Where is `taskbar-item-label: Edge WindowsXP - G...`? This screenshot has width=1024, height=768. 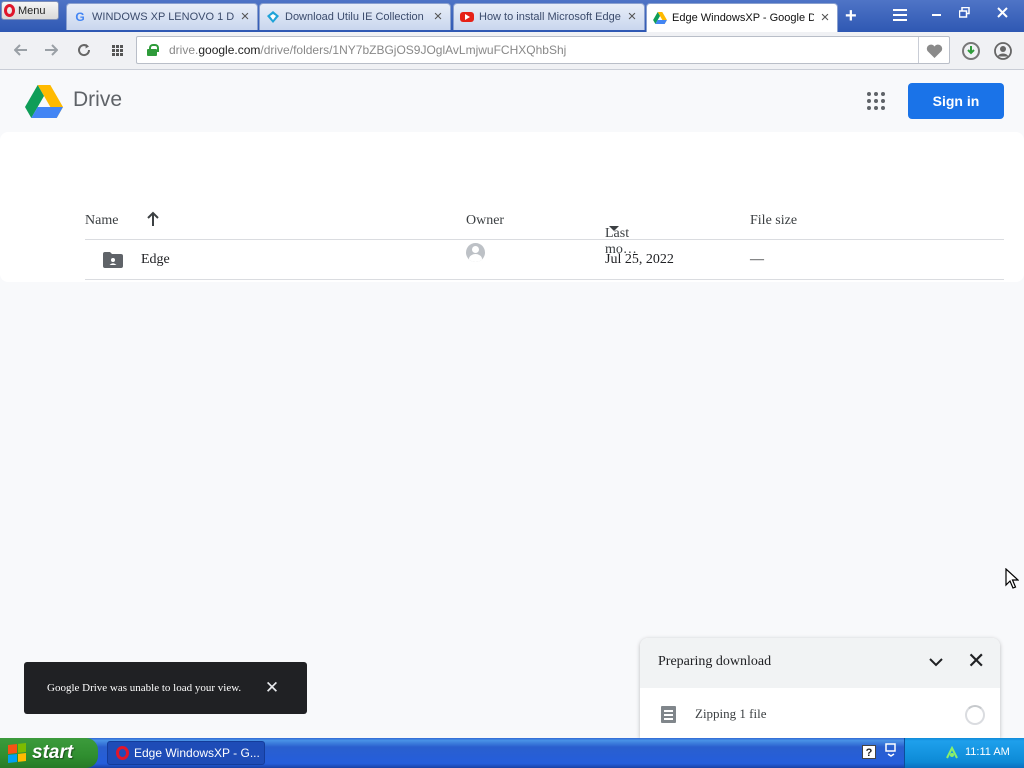
taskbar-item-label: Edge WindowsXP - G... is located at coordinates (197, 753).